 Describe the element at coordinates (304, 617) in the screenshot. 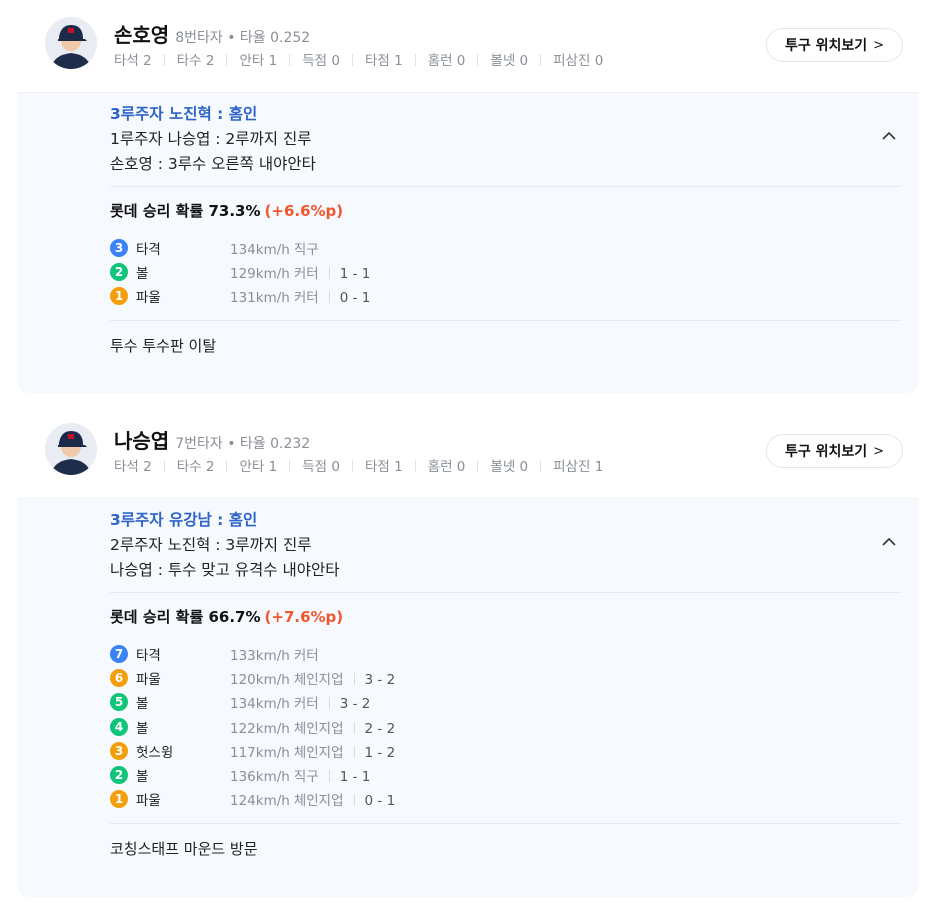

I see `win-probability-delta: (+7.6%p)` at that location.